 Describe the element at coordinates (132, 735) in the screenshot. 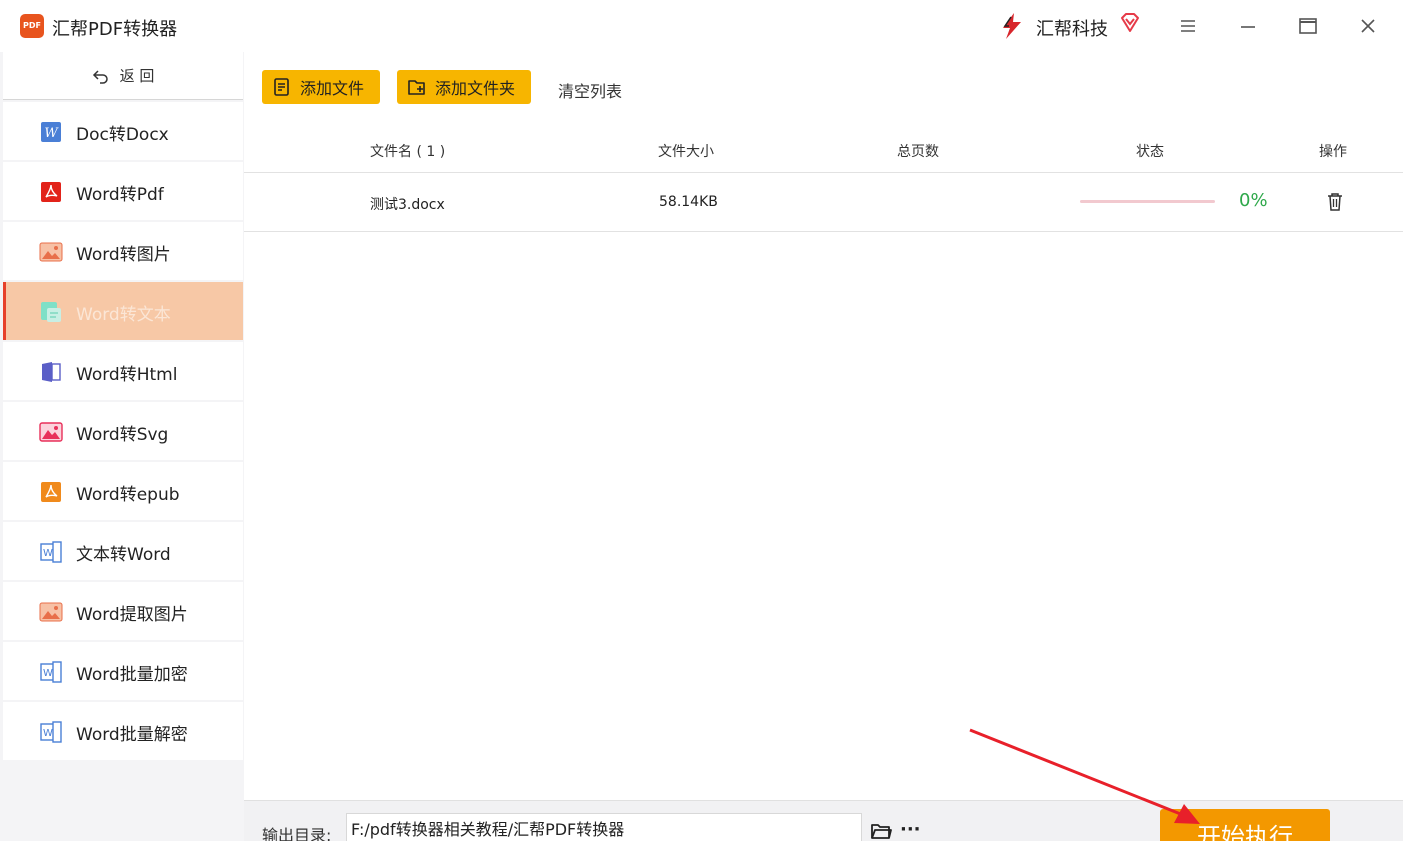

I see `sidebar-item-label: Word批量解密` at that location.